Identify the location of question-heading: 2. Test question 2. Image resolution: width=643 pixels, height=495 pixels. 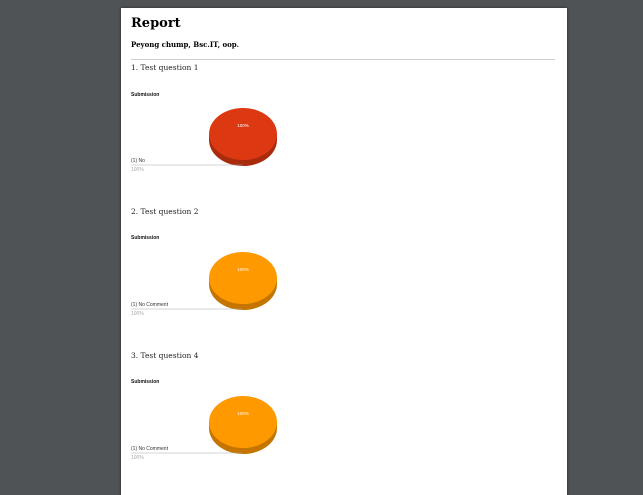
(165, 211).